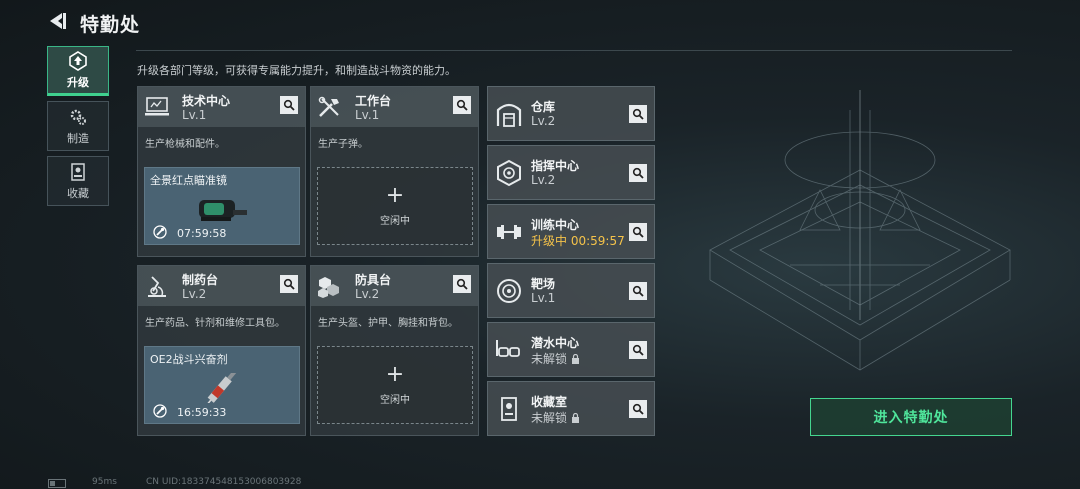 The height and width of the screenshot is (489, 1080). Describe the element at coordinates (215, 323) in the screenshot. I see `workshop-description: 生产药品、针剂和维修工具包。` at that location.